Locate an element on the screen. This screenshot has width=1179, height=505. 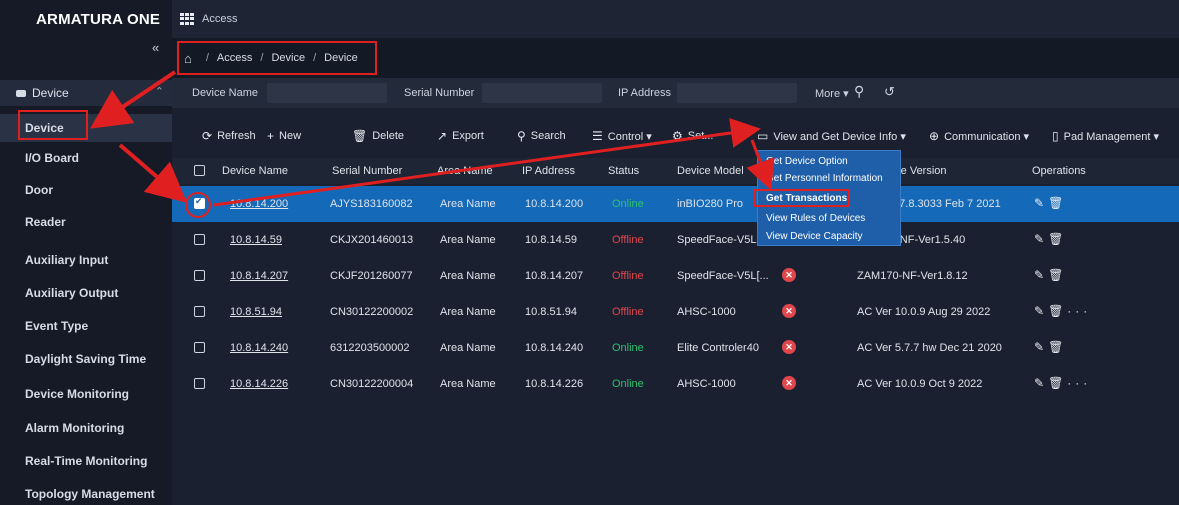
sidebar-item-auxiliary-output: Auxiliary Output is located at coordinates (86, 293).